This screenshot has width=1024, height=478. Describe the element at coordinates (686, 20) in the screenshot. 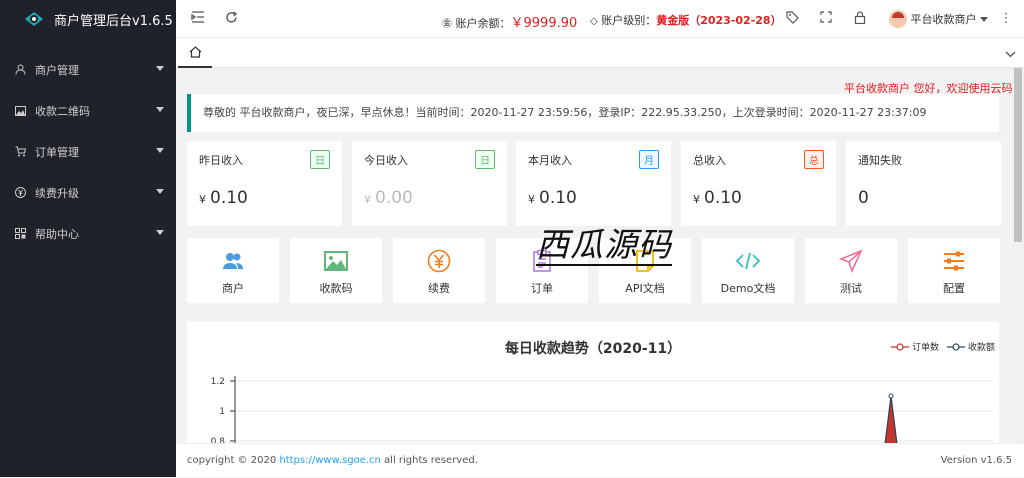

I see `account-level: ◇ 账户级别：黄金版（2023-02-28）` at that location.